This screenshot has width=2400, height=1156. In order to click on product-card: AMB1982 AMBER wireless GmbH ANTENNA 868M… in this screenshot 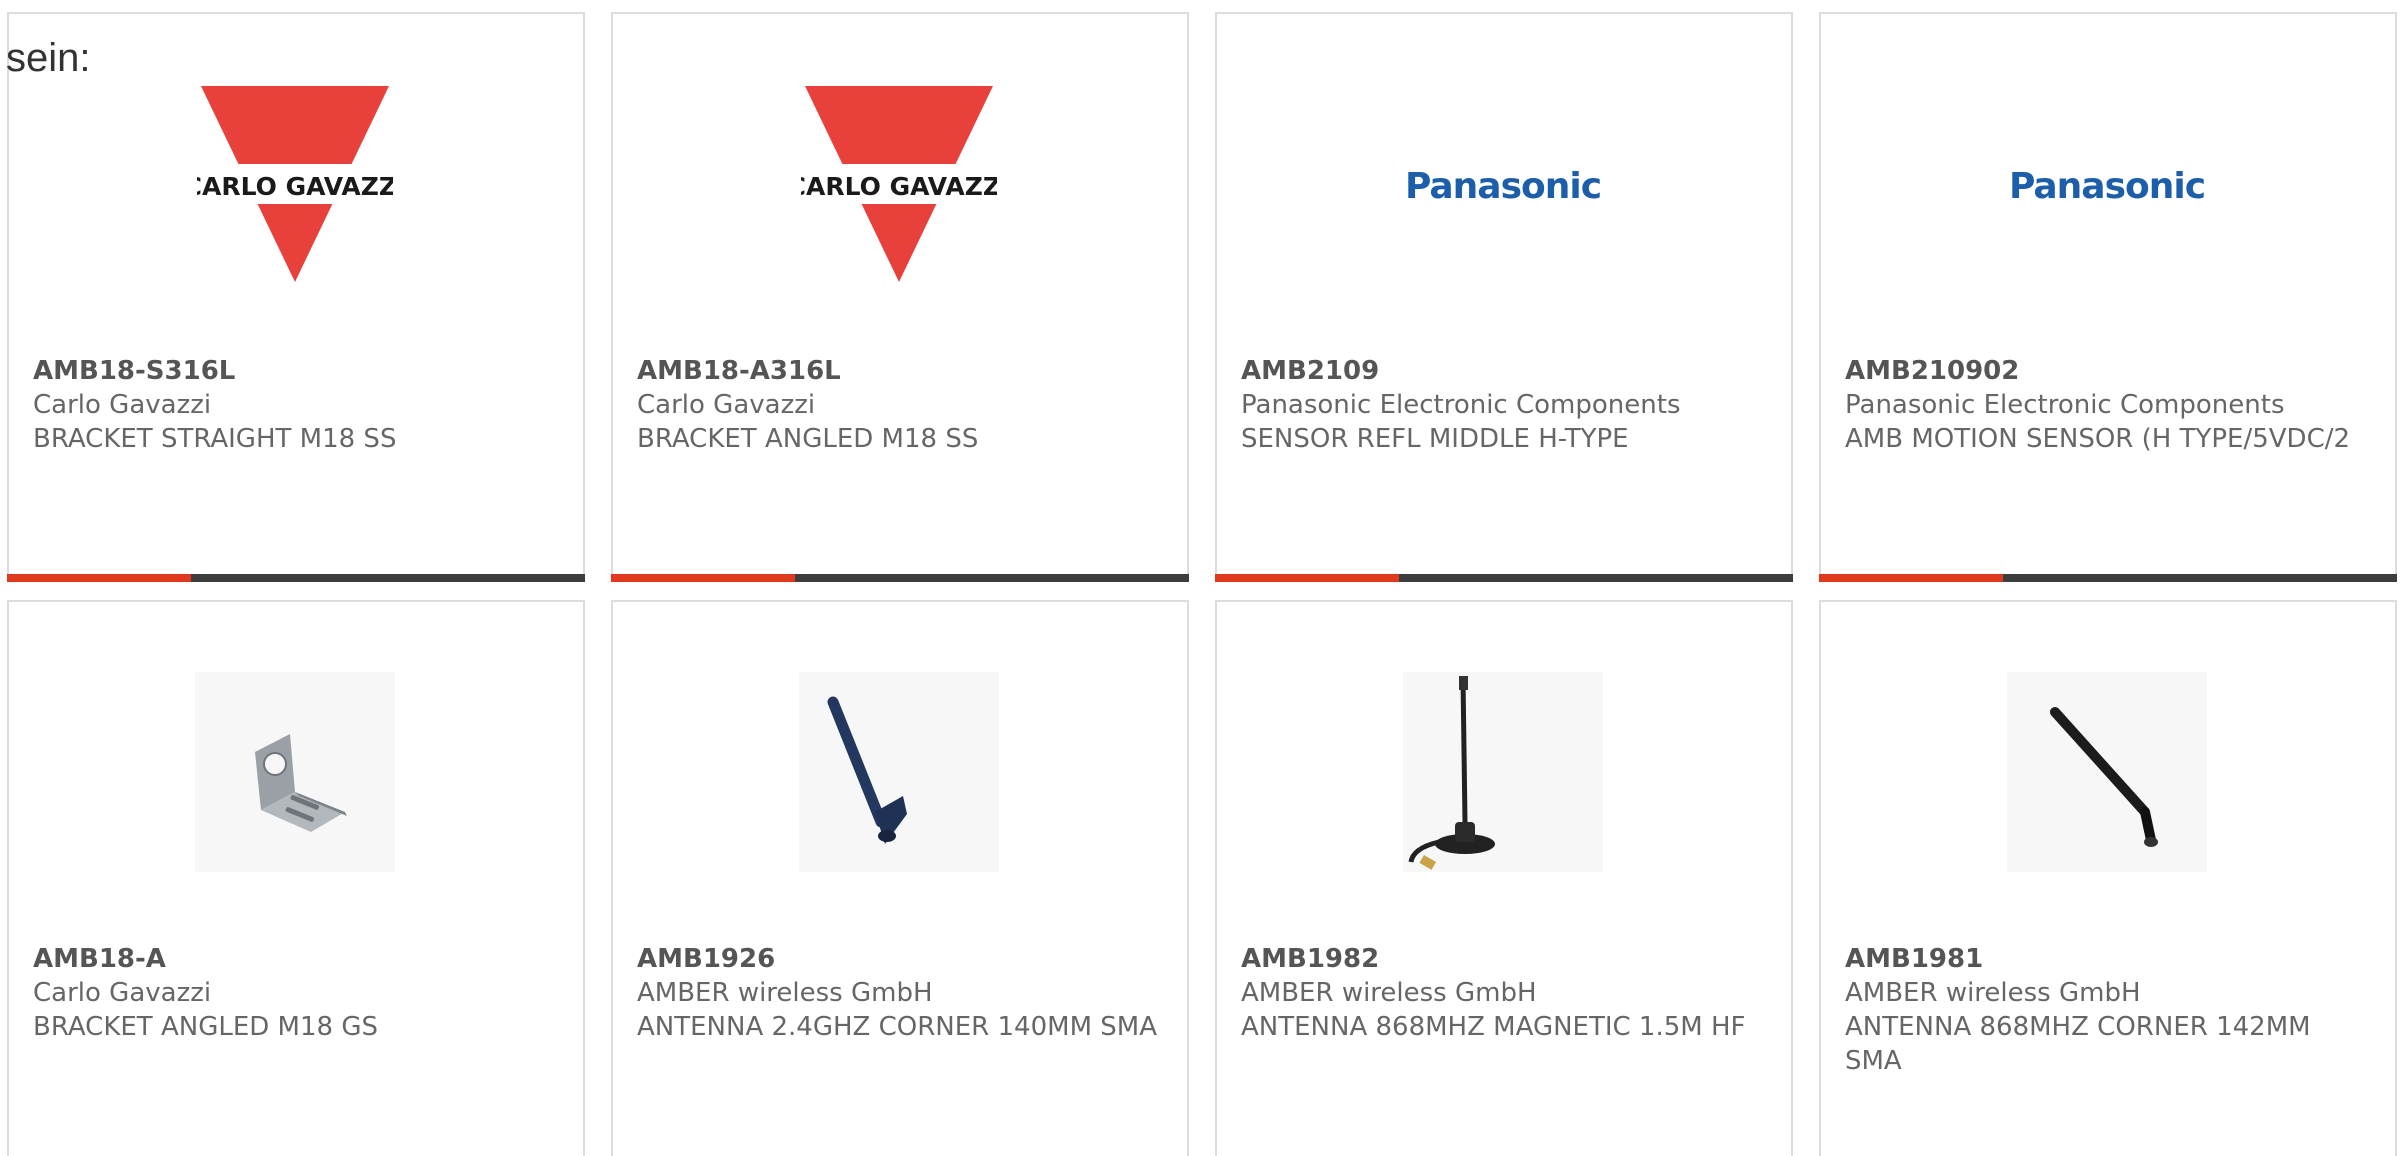, I will do `click(1504, 878)`.